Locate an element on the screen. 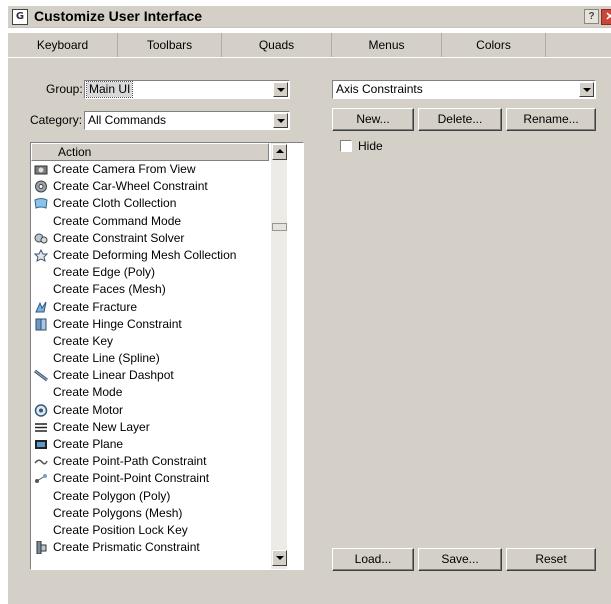  plane-icon is located at coordinates (41, 444).